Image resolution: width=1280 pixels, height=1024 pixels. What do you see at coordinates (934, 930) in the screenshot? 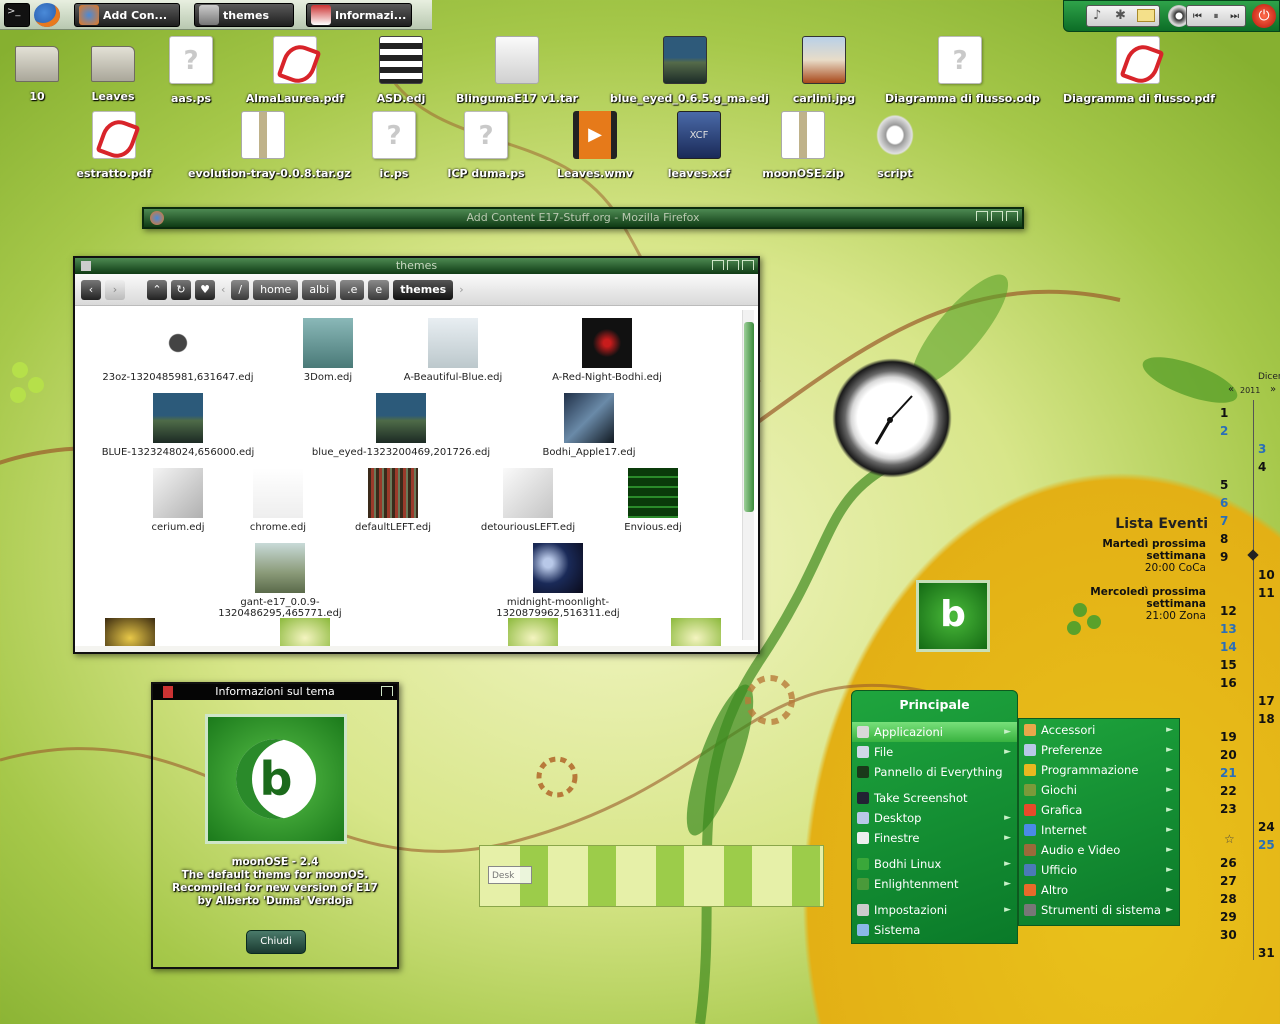
I see `menu-item: Sistema` at bounding box center [934, 930].